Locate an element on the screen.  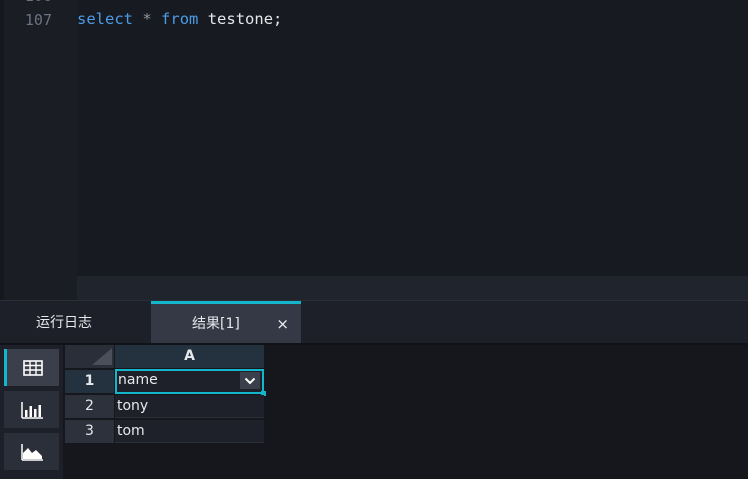
result-grid: A 1 name 2 tony 3 tom is located at coordinates (165, 395).